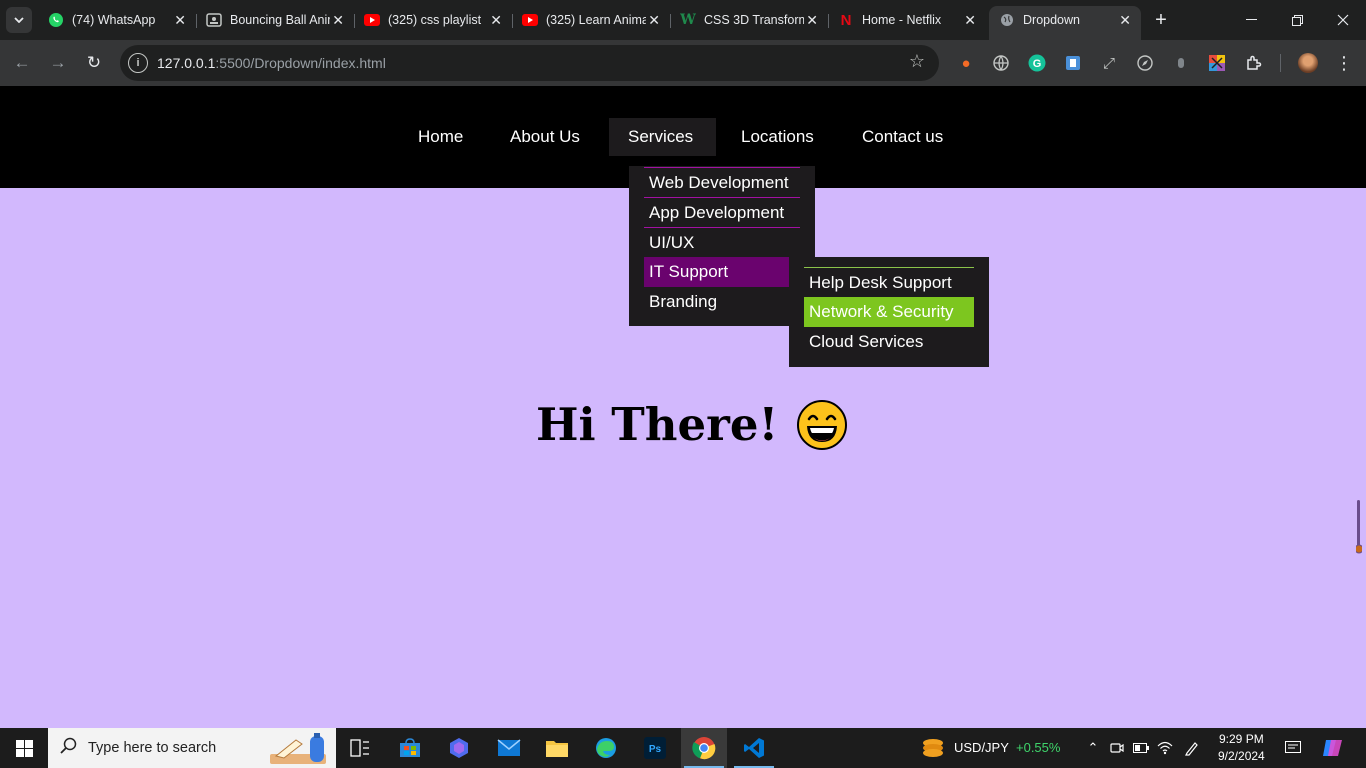 The width and height of the screenshot is (1366, 768). I want to click on browser-tab: Bouncing Ball Animation ✕, so click(276, 20).